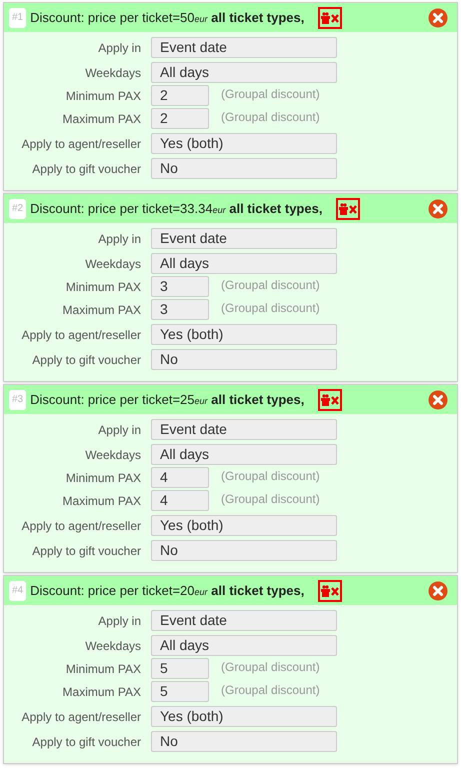 Image resolution: width=461 pixels, height=769 pixels. Describe the element at coordinates (17, 590) in the screenshot. I see `number-badge: #4` at that location.